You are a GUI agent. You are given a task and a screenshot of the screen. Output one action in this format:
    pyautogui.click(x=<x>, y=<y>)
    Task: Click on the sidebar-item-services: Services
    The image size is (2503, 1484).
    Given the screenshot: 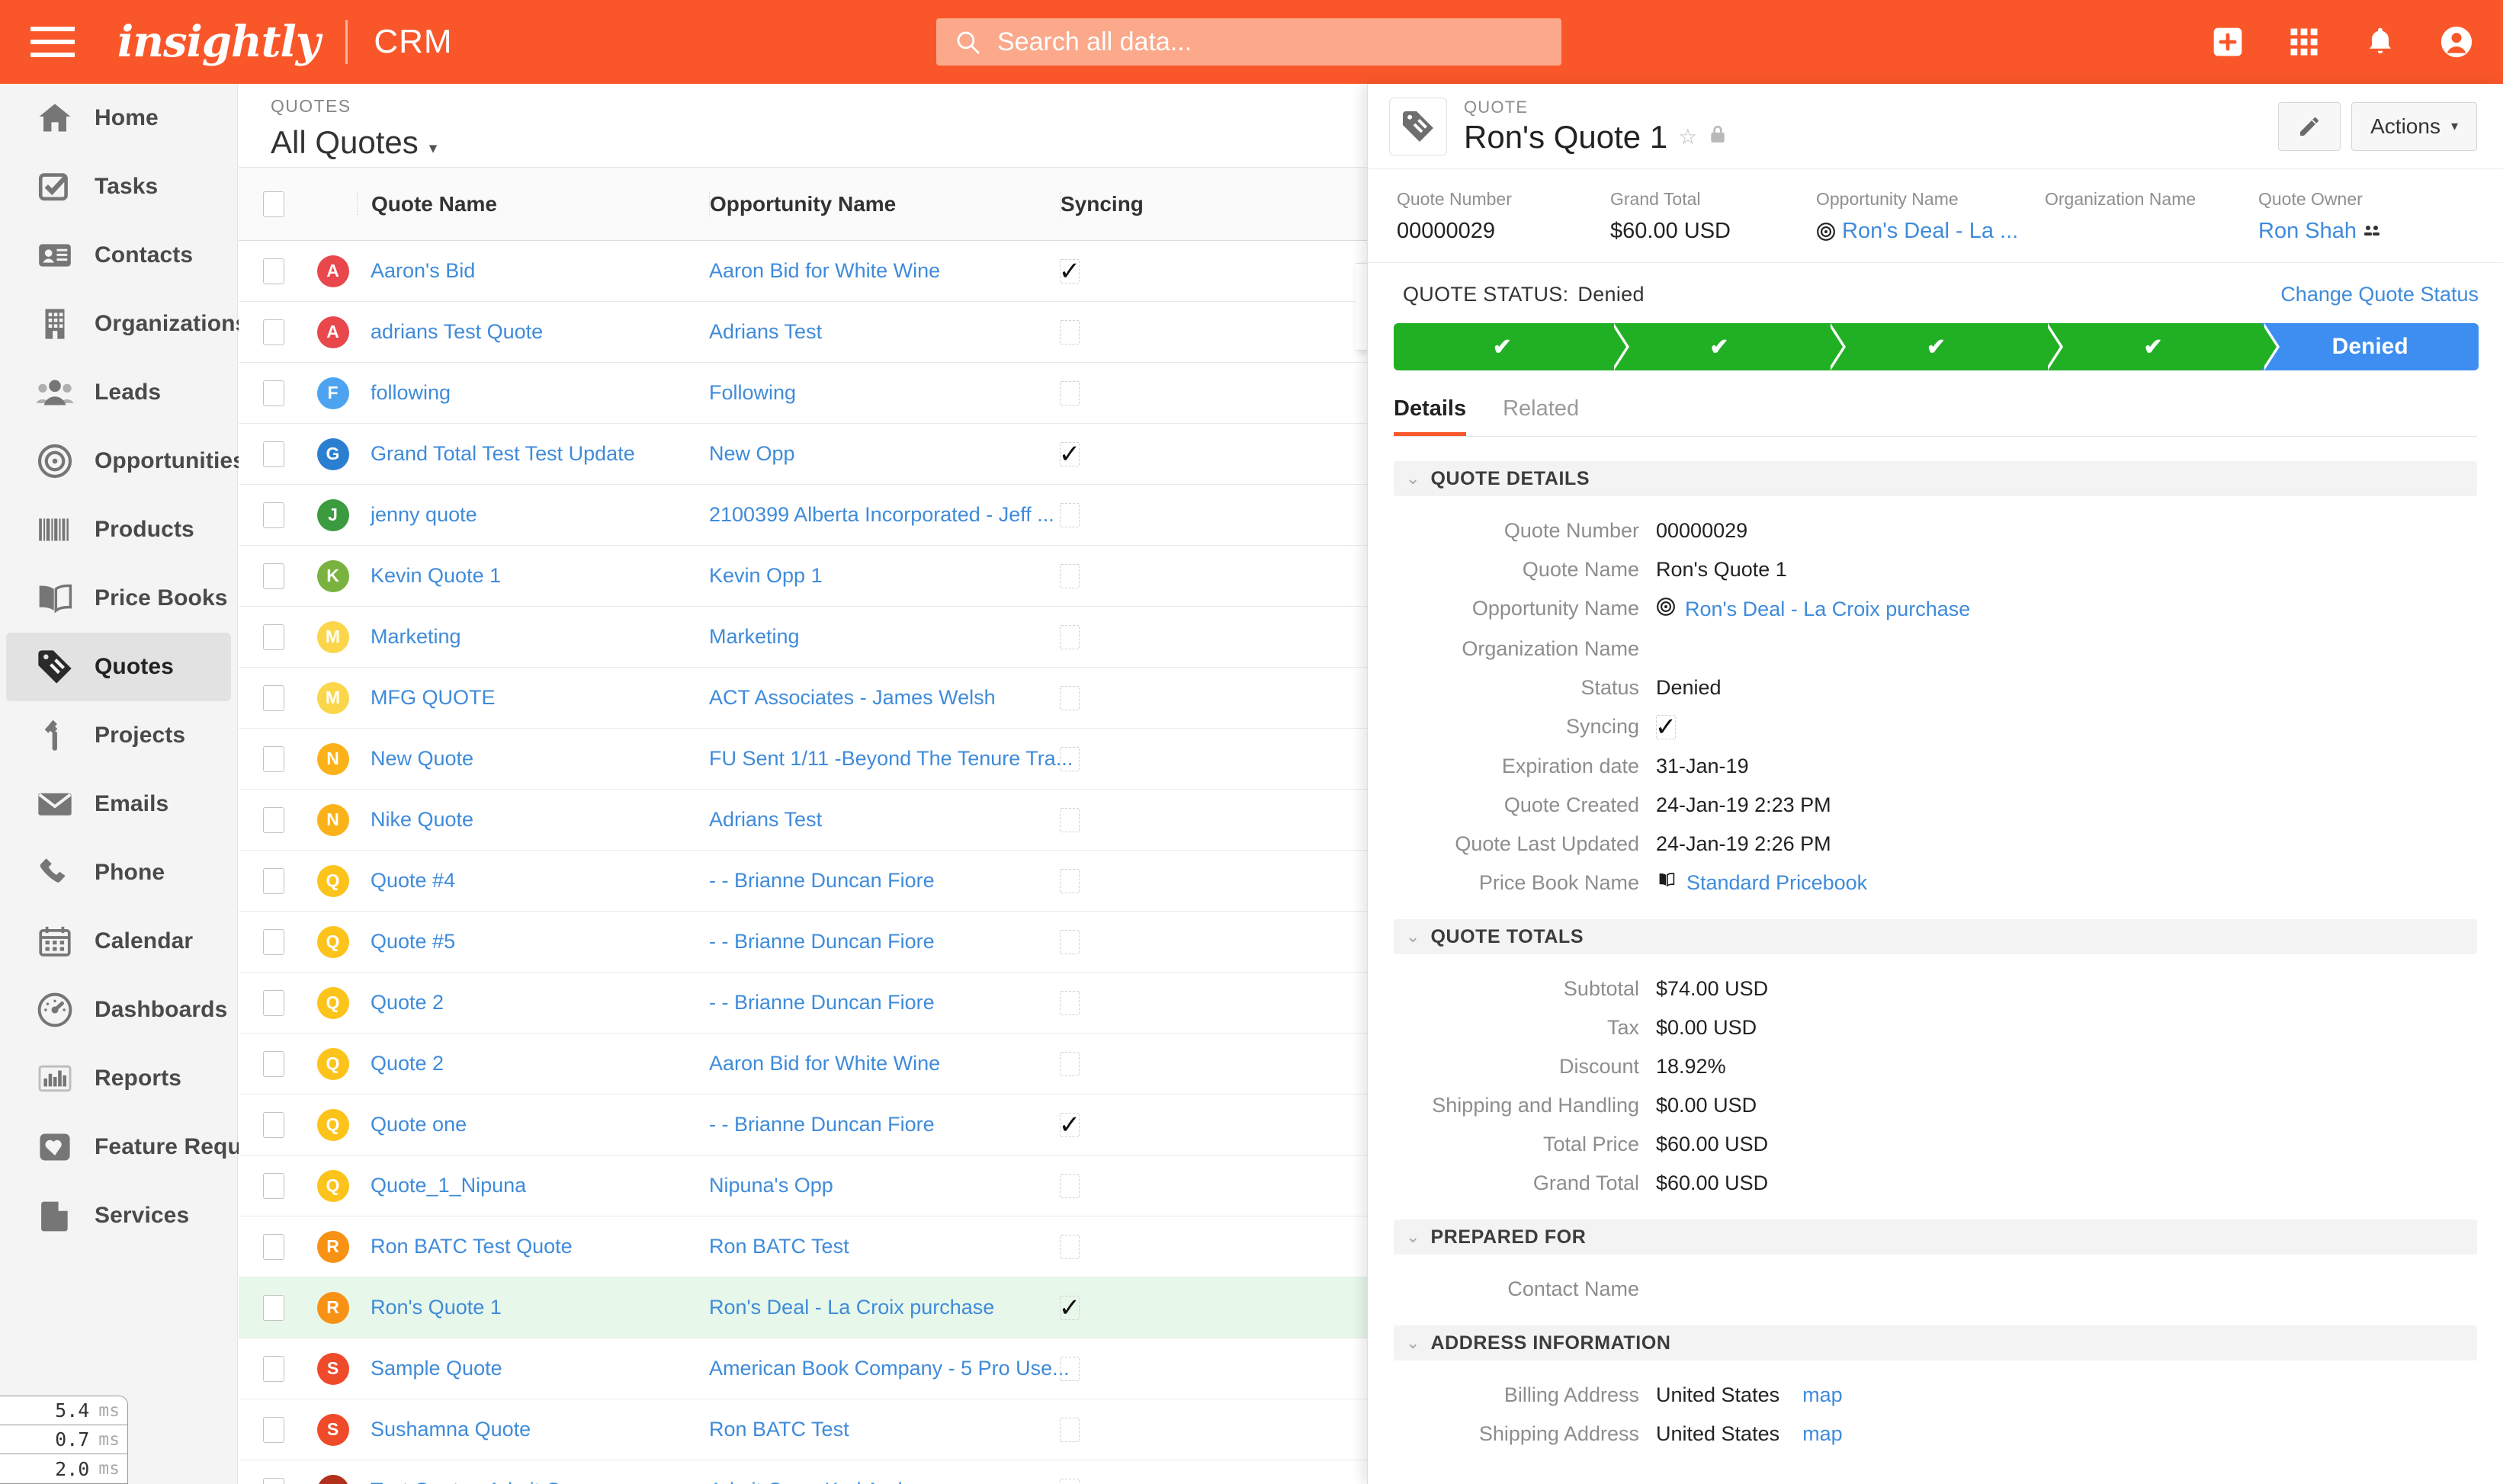 What is the action you would take?
    pyautogui.click(x=118, y=1215)
    